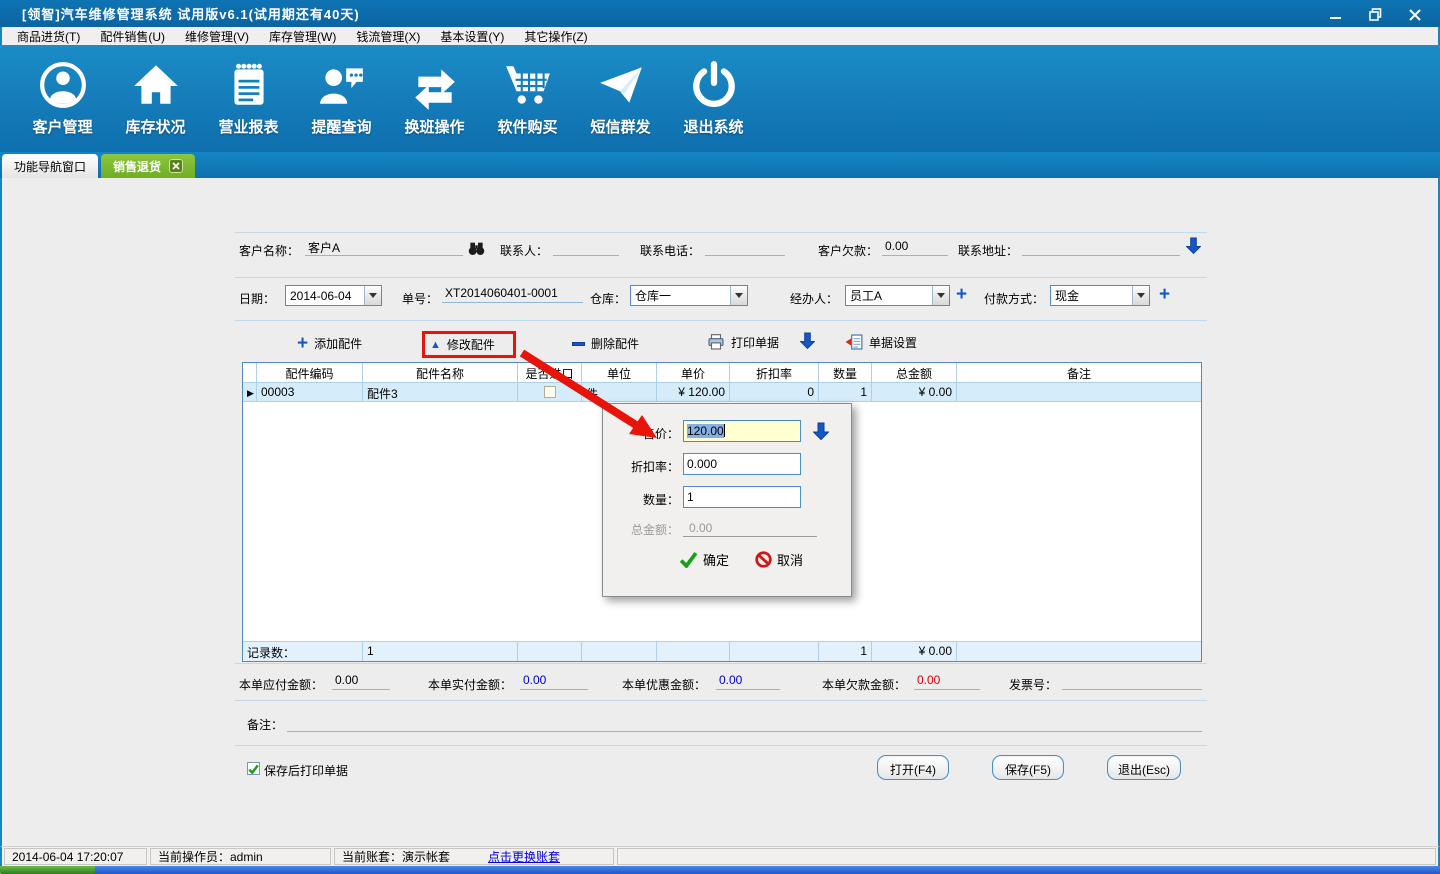 The width and height of the screenshot is (1440, 874). Describe the element at coordinates (586, 247) in the screenshot. I see `contact-field` at that location.